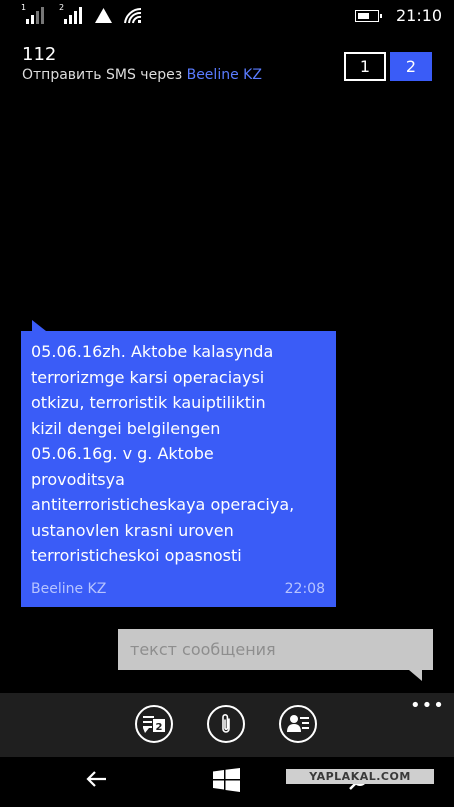 The height and width of the screenshot is (807, 454). Describe the element at coordinates (136, 555) in the screenshot. I see `message-line: terroristicheskoi opasnosti` at that location.